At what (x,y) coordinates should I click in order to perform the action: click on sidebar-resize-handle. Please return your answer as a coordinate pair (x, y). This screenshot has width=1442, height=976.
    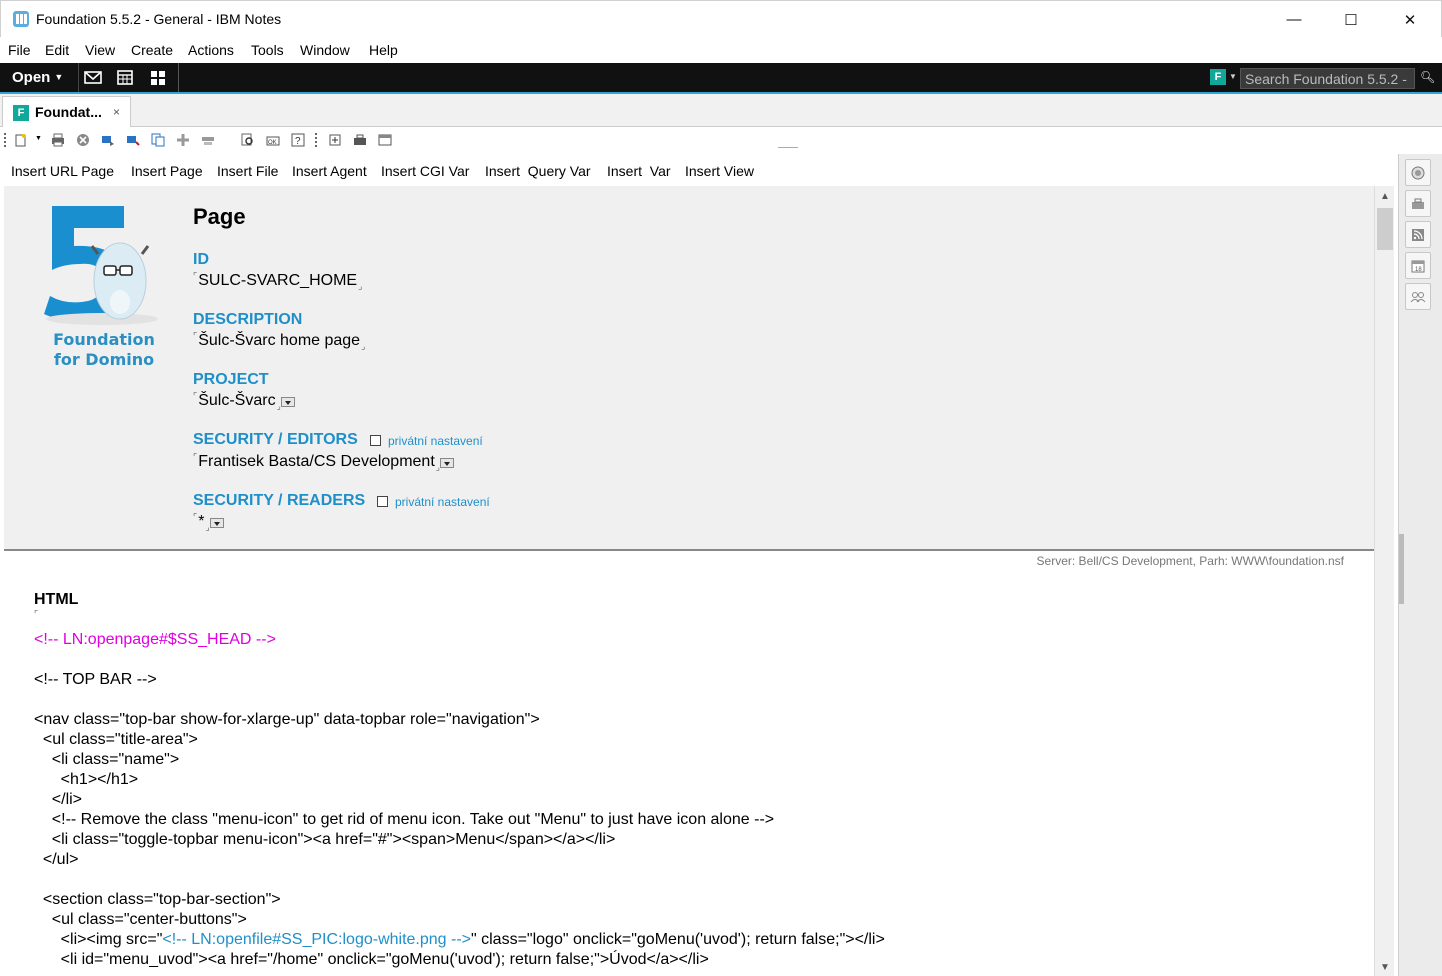
    Looking at the image, I should click on (1401, 569).